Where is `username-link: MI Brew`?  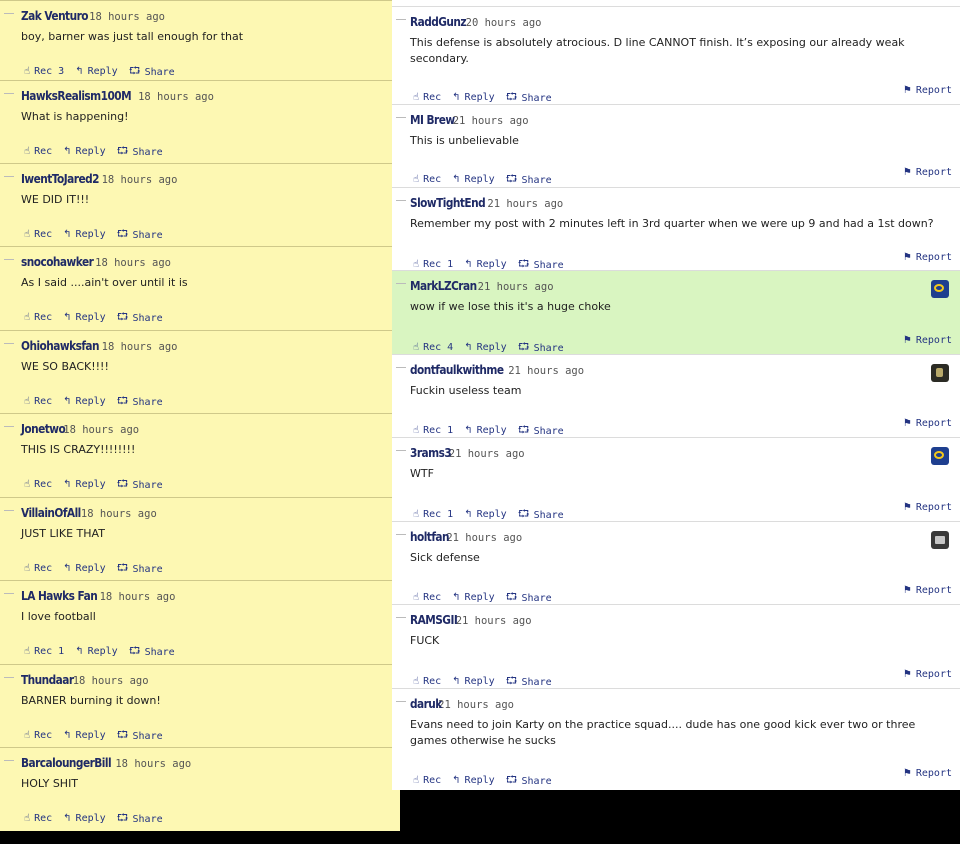
username-link: MI Brew is located at coordinates (432, 120).